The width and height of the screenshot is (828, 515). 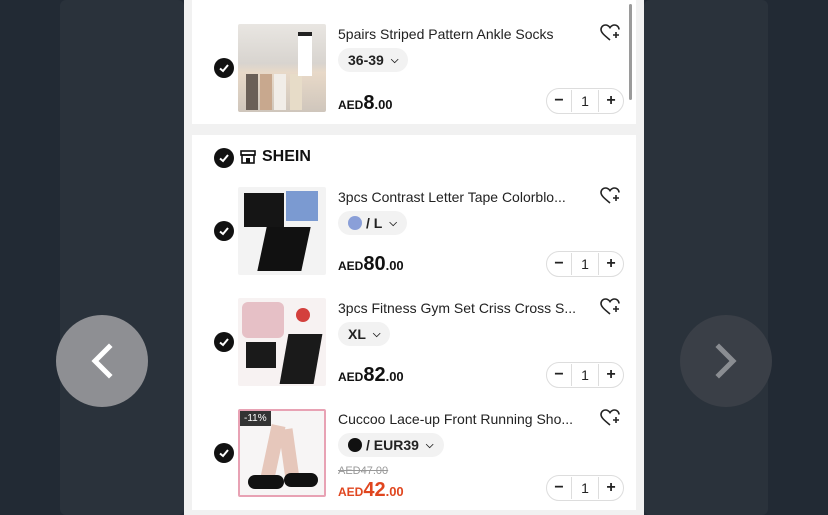 I want to click on tshirt-shape, so click(x=264, y=210).